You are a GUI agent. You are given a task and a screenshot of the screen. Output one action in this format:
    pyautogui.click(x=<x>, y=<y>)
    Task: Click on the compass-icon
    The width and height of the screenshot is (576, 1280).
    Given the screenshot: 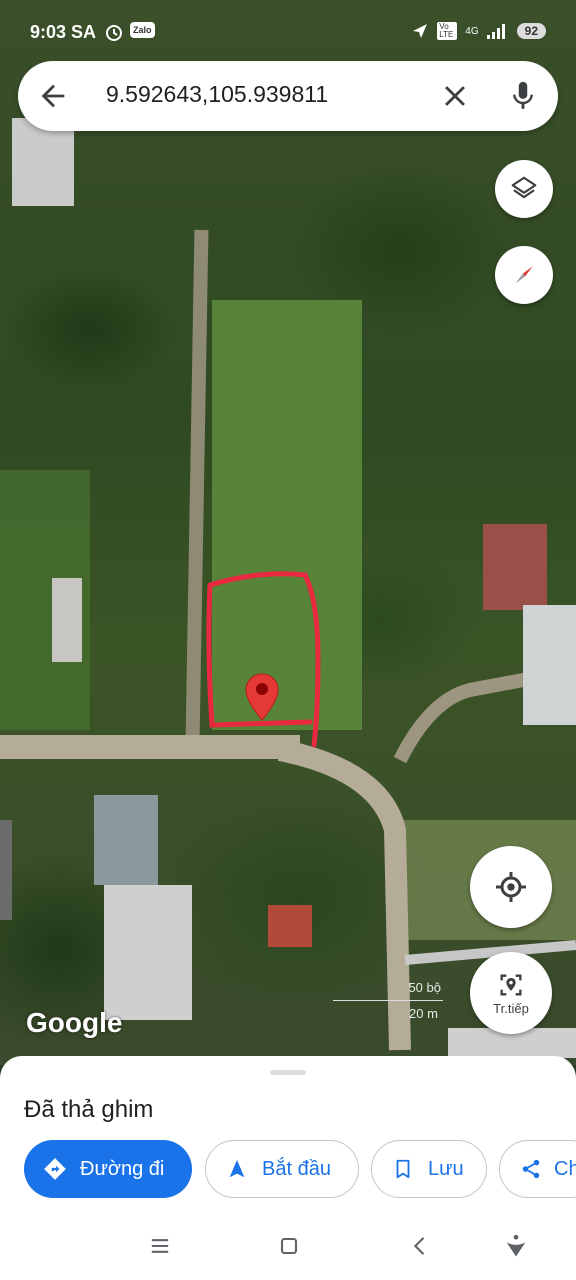 What is the action you would take?
    pyautogui.click(x=524, y=275)
    